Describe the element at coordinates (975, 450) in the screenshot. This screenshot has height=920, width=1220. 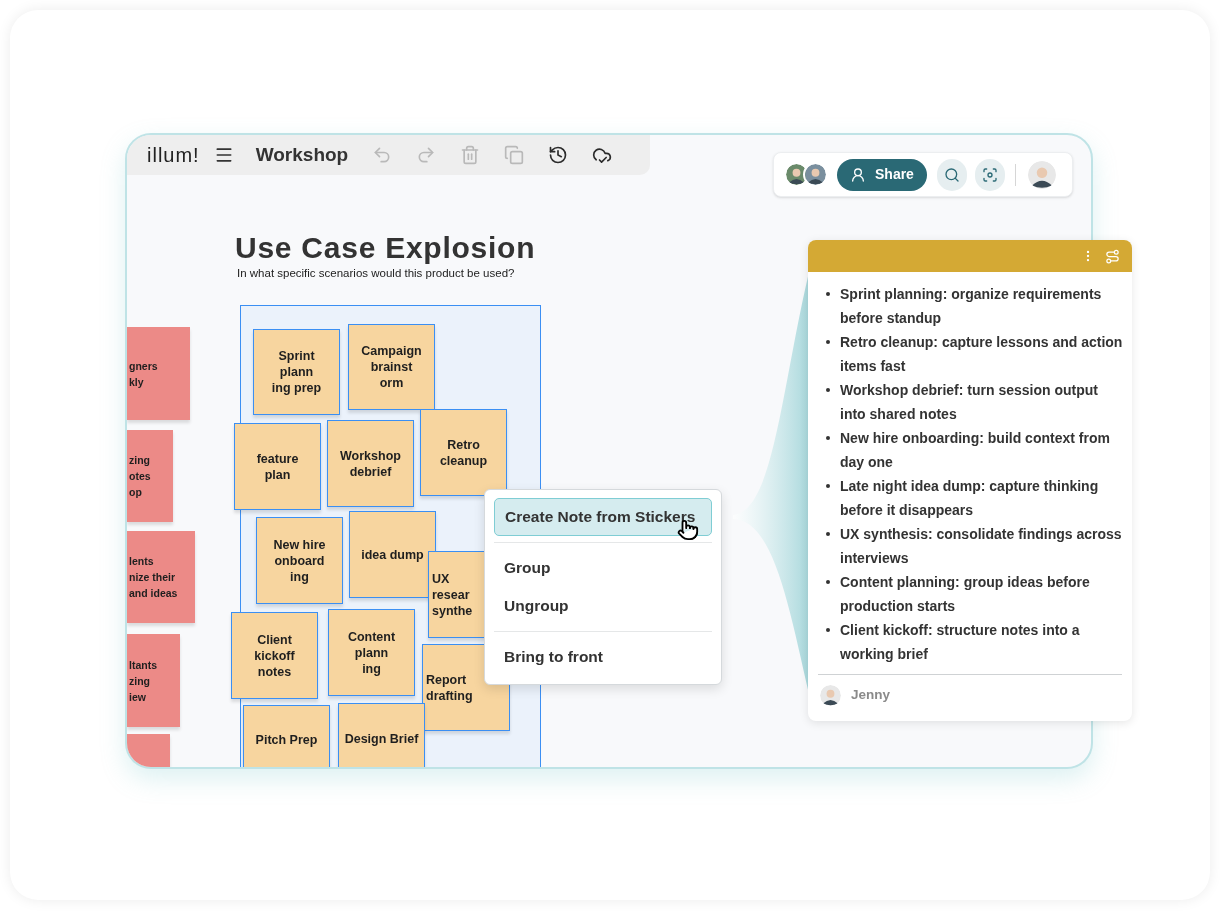
I see `note-text: New hire onboarding: build context from day one` at that location.